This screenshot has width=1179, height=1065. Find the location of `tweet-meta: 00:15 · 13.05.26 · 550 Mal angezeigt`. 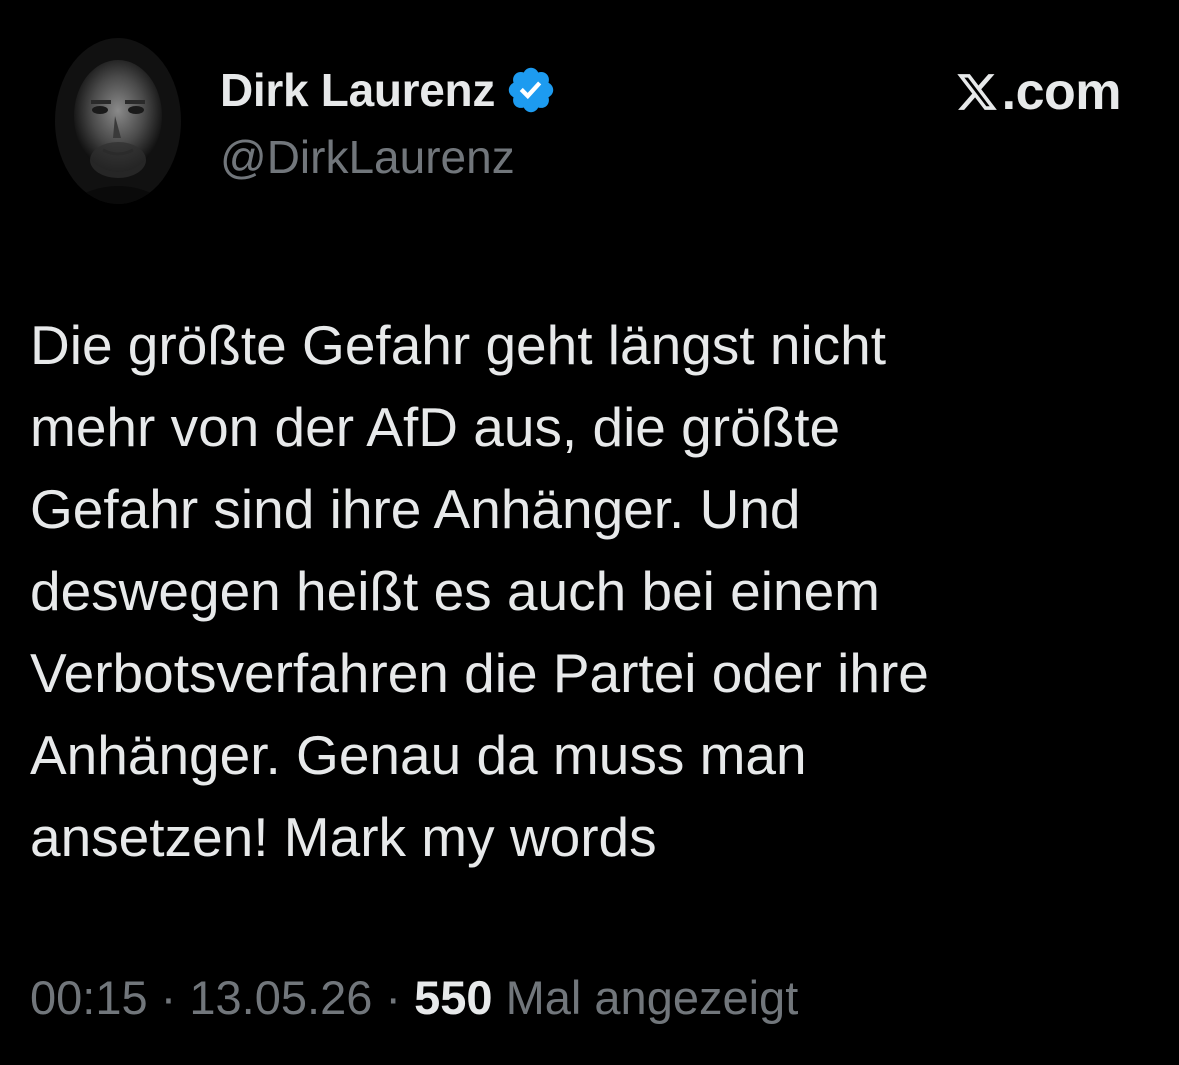

tweet-meta: 00:15 · 13.05.26 · 550 Mal angezeigt is located at coordinates (414, 997).